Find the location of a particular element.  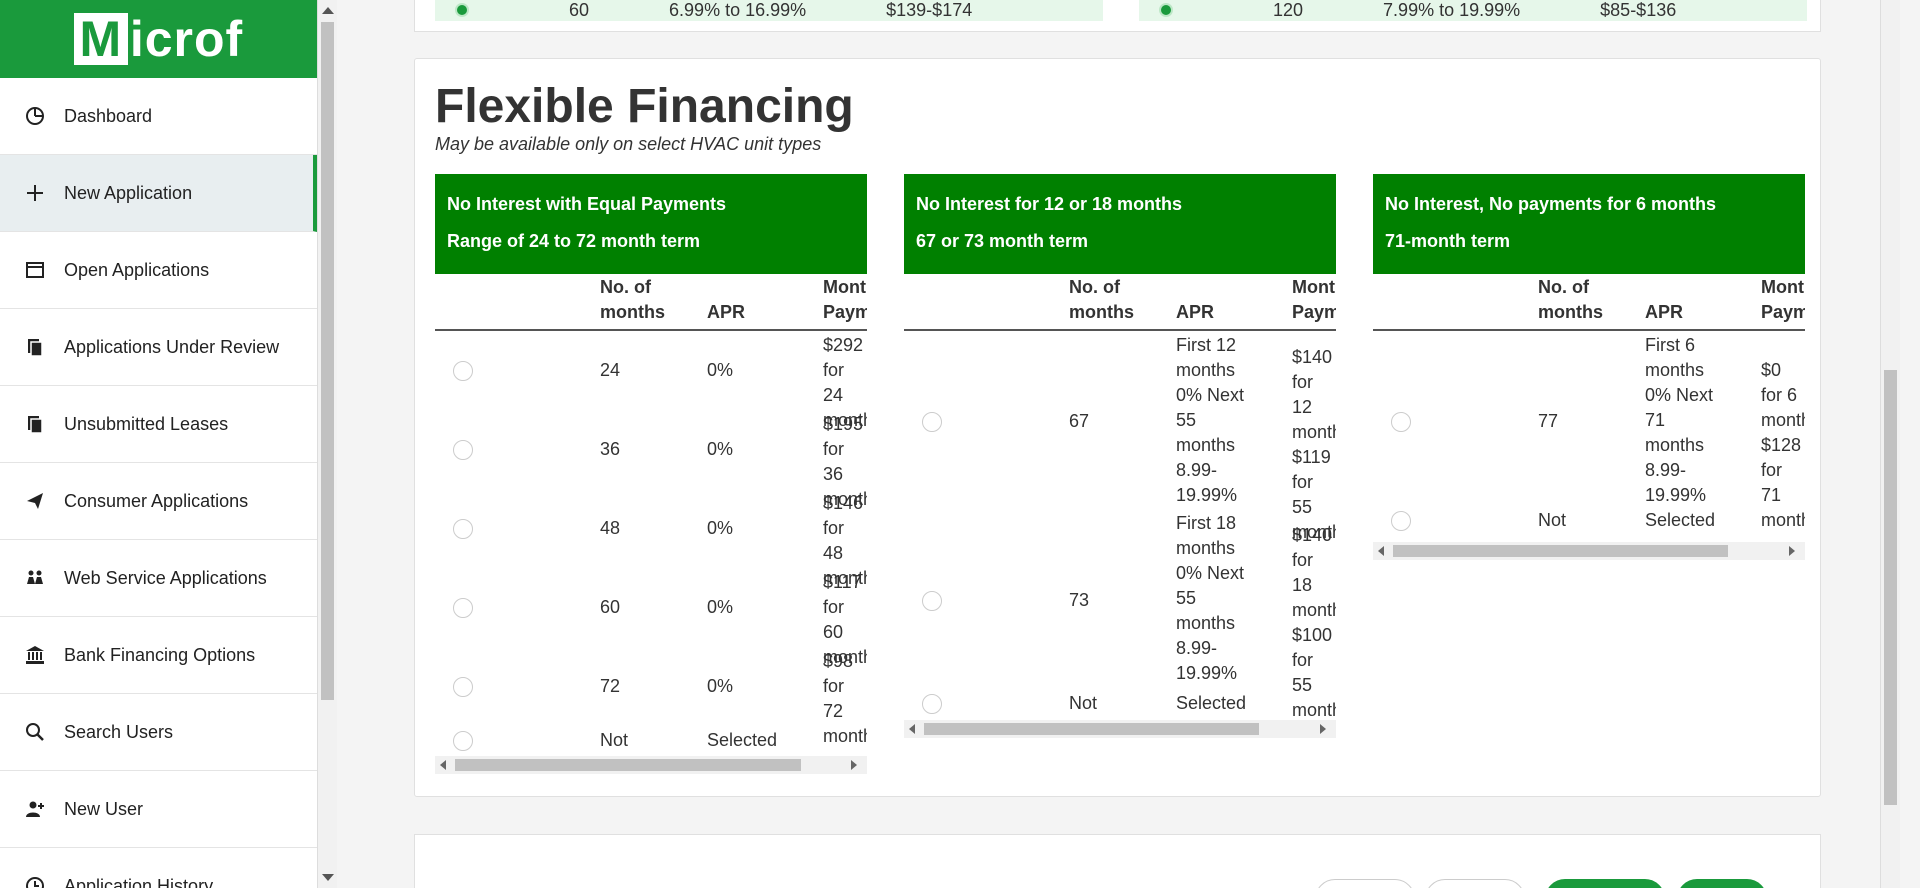

months-cell: 73 is located at coordinates (1079, 600).